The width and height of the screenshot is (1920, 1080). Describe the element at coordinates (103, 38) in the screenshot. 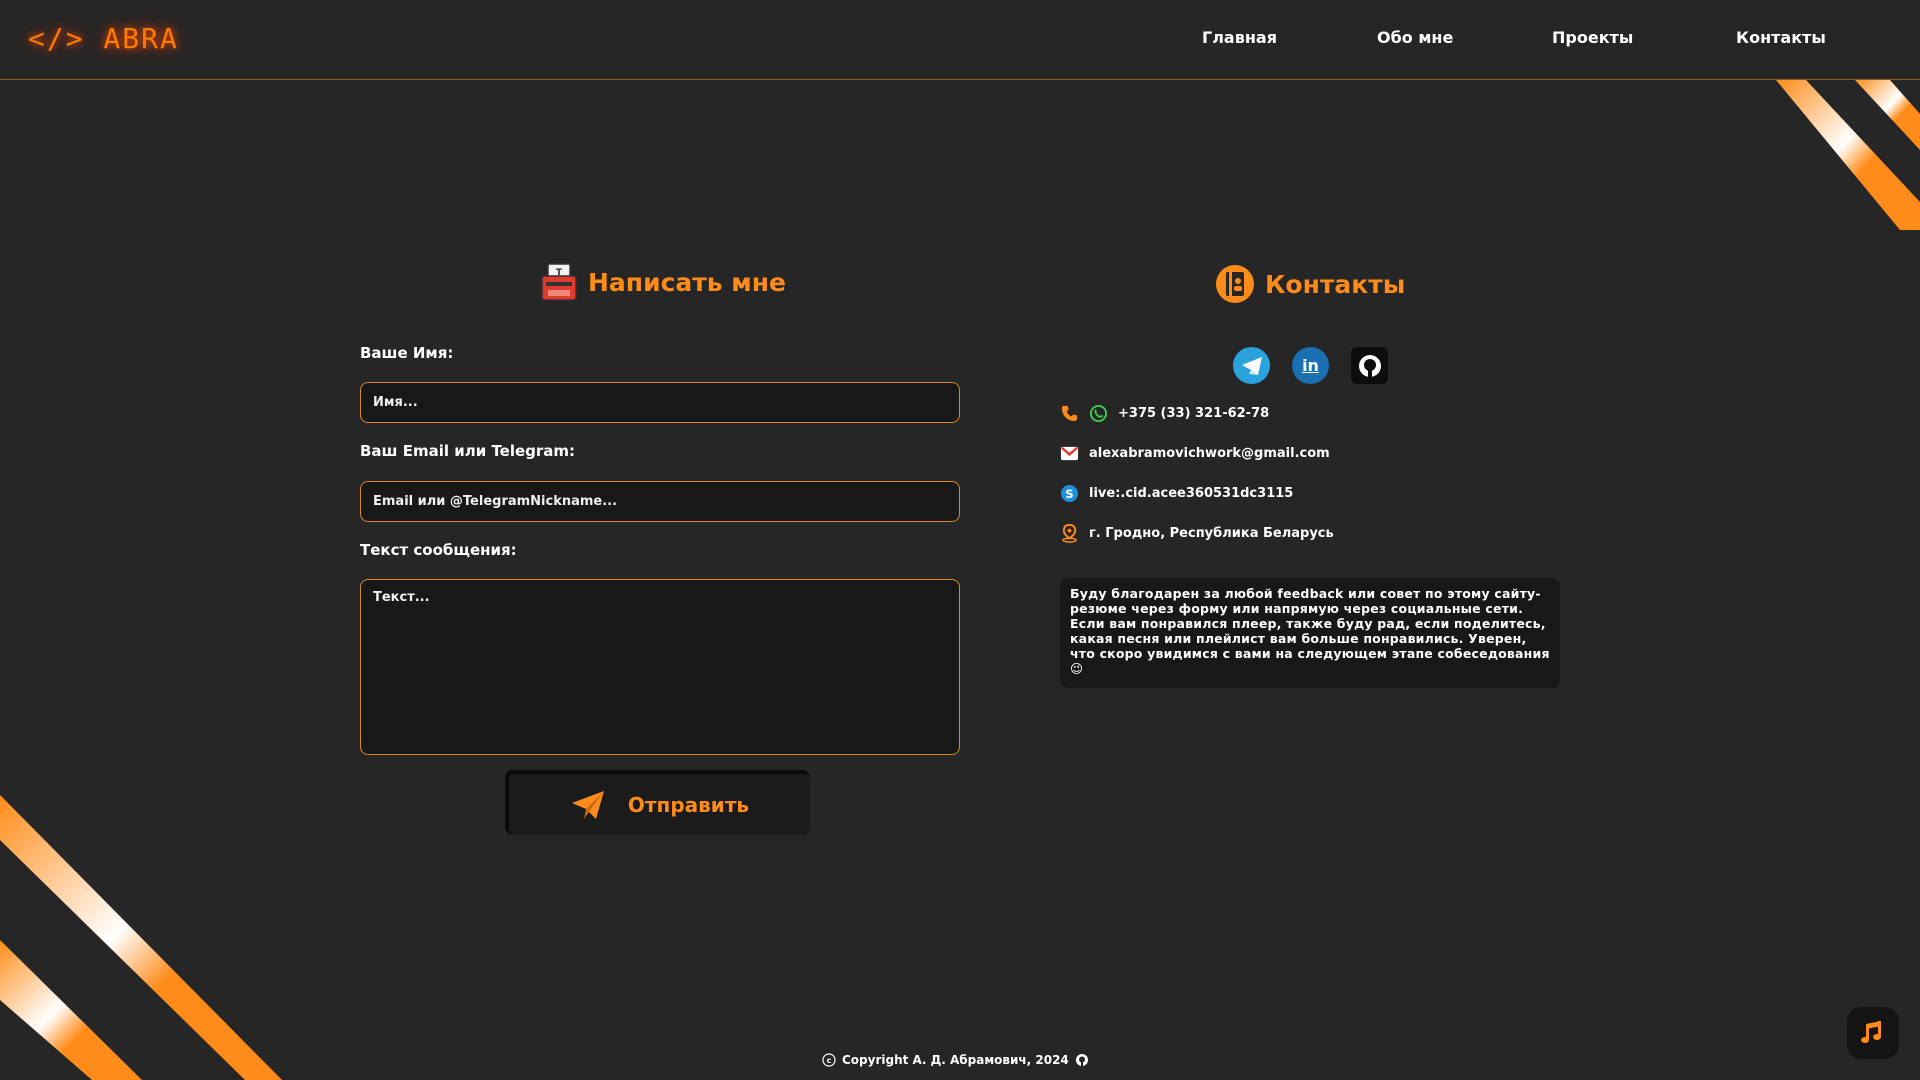

I see `site-logo: </> ABRA` at that location.